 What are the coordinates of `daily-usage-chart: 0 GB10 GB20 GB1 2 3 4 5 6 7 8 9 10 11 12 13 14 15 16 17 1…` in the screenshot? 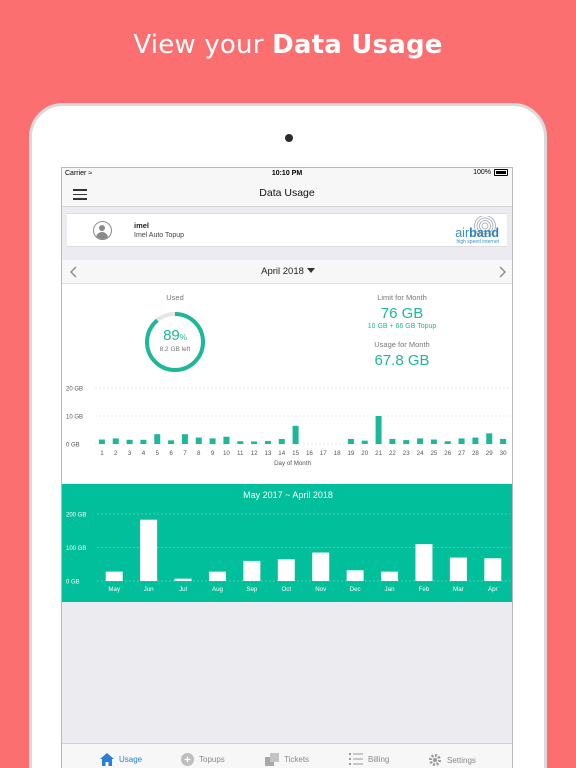 It's located at (288, 427).